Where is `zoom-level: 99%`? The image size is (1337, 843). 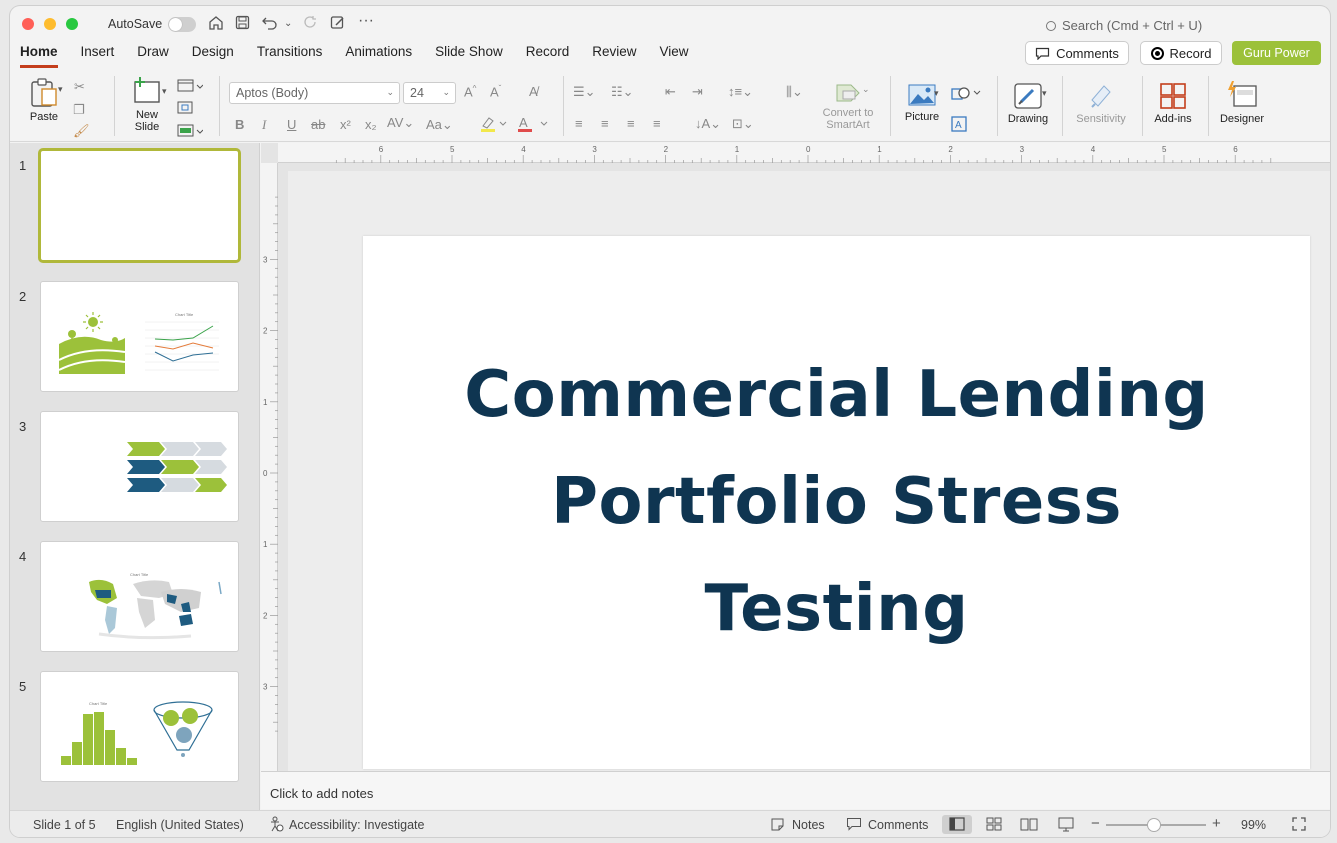 zoom-level: 99% is located at coordinates (1253, 825).